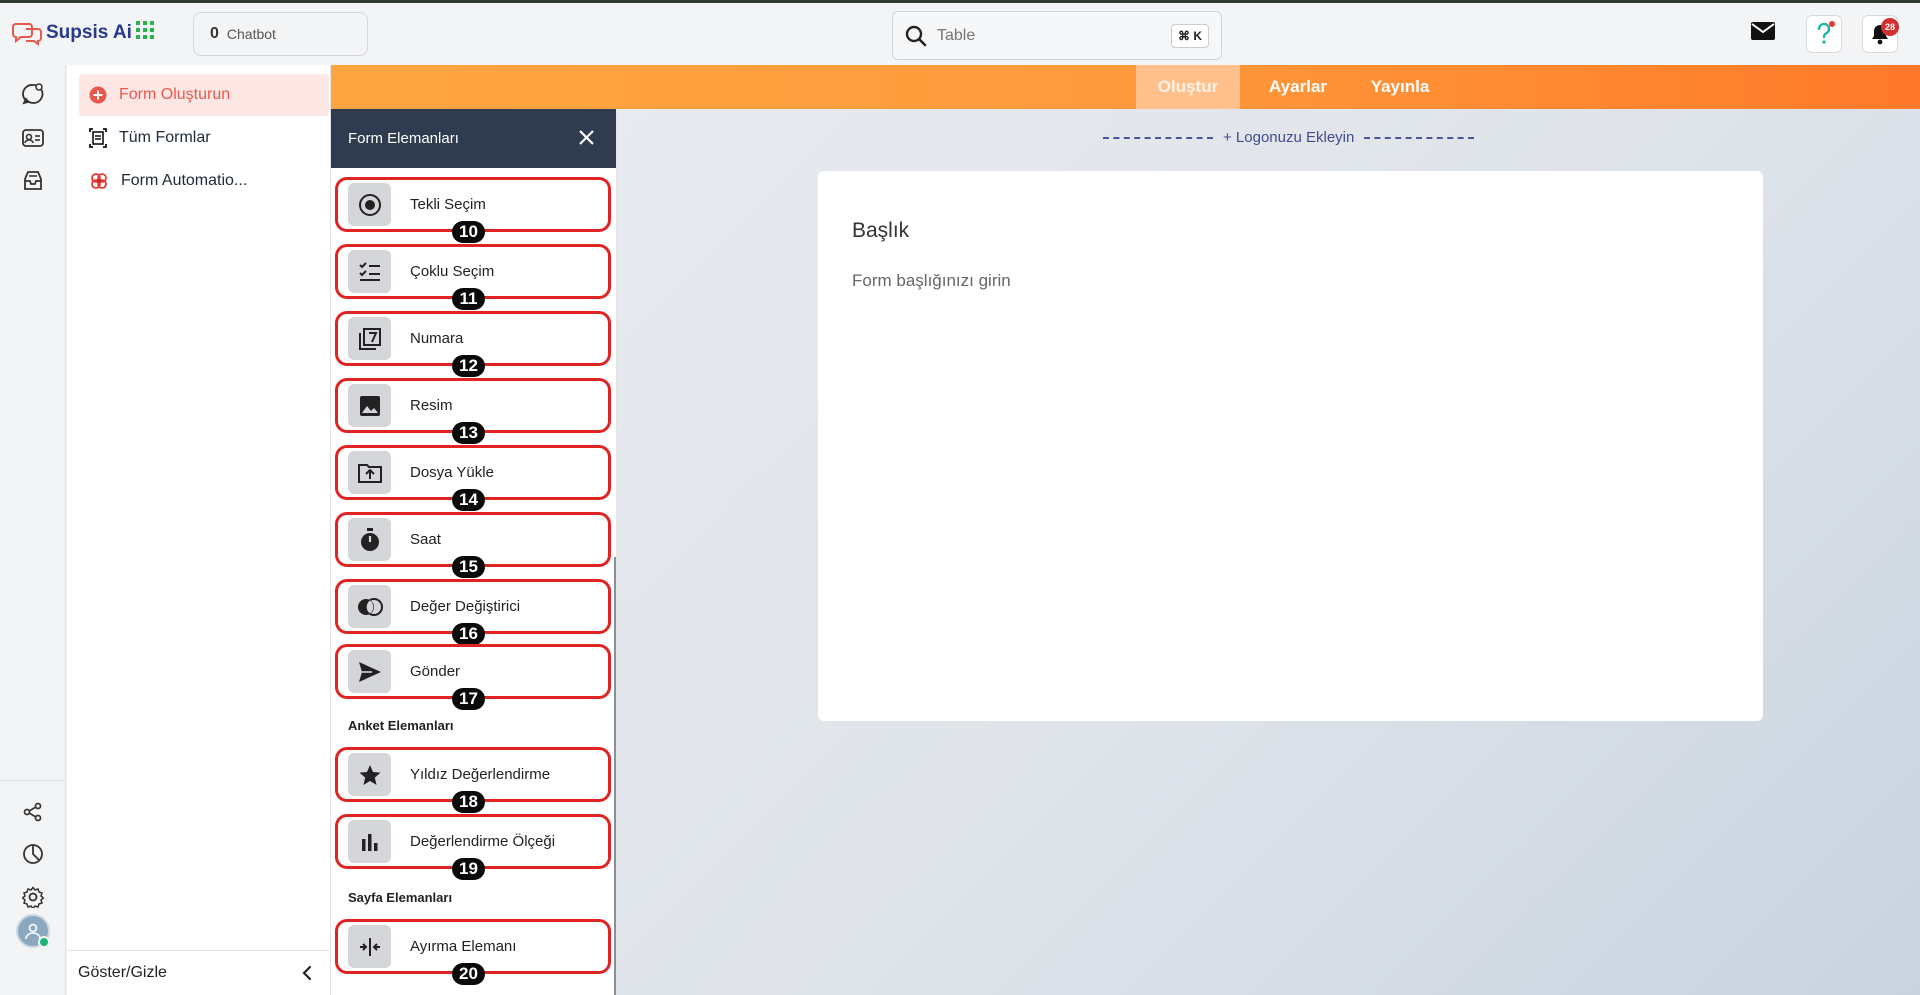 The width and height of the screenshot is (1920, 995). Describe the element at coordinates (403, 138) in the screenshot. I see `panel-title: Form Elemanları` at that location.